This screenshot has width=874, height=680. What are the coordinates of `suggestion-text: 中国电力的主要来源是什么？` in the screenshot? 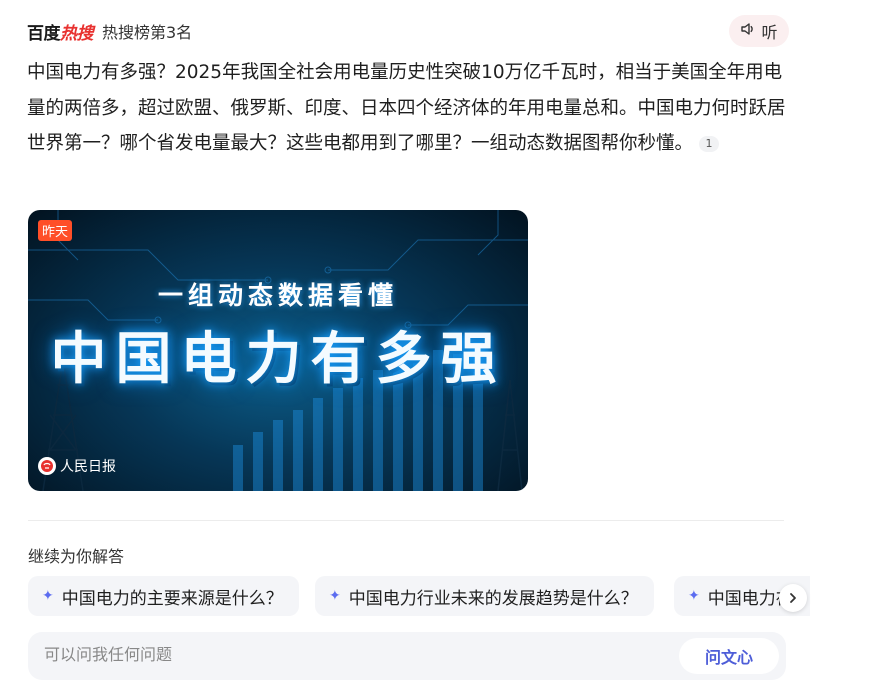 It's located at (172, 598).